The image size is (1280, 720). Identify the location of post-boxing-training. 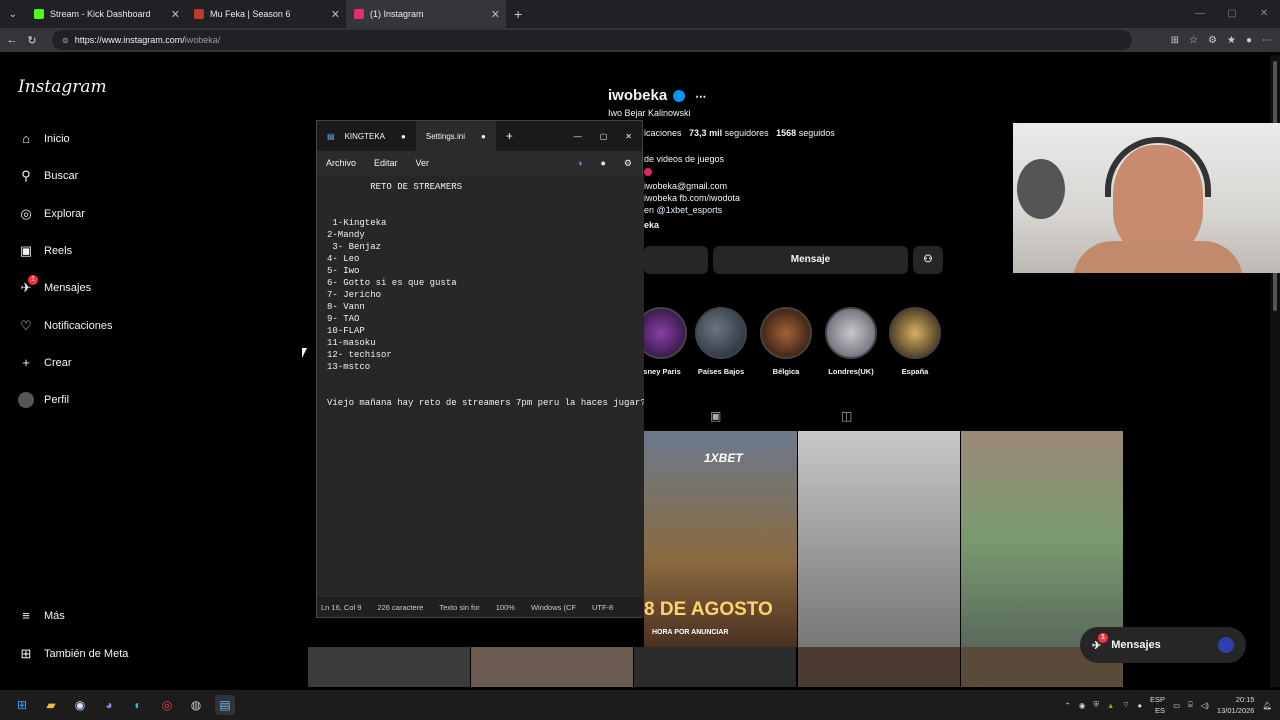
(879, 539).